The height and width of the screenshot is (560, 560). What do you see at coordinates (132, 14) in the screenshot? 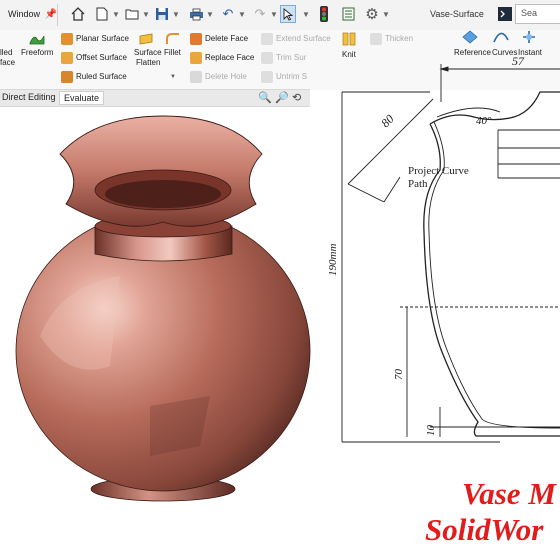
I see `open-folder-icon` at bounding box center [132, 14].